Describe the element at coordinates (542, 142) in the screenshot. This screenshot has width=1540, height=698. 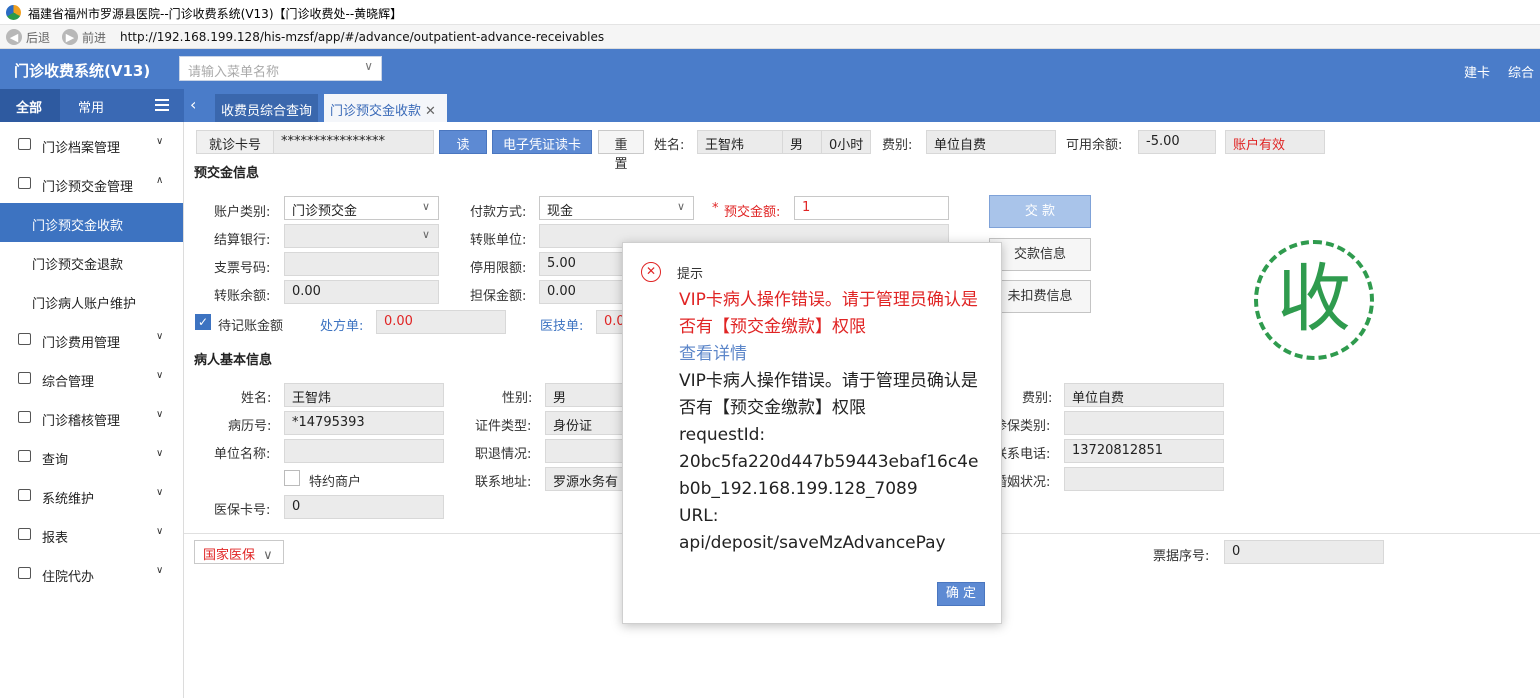
I see `e-voucher-read-button: 电子凭证读卡` at that location.